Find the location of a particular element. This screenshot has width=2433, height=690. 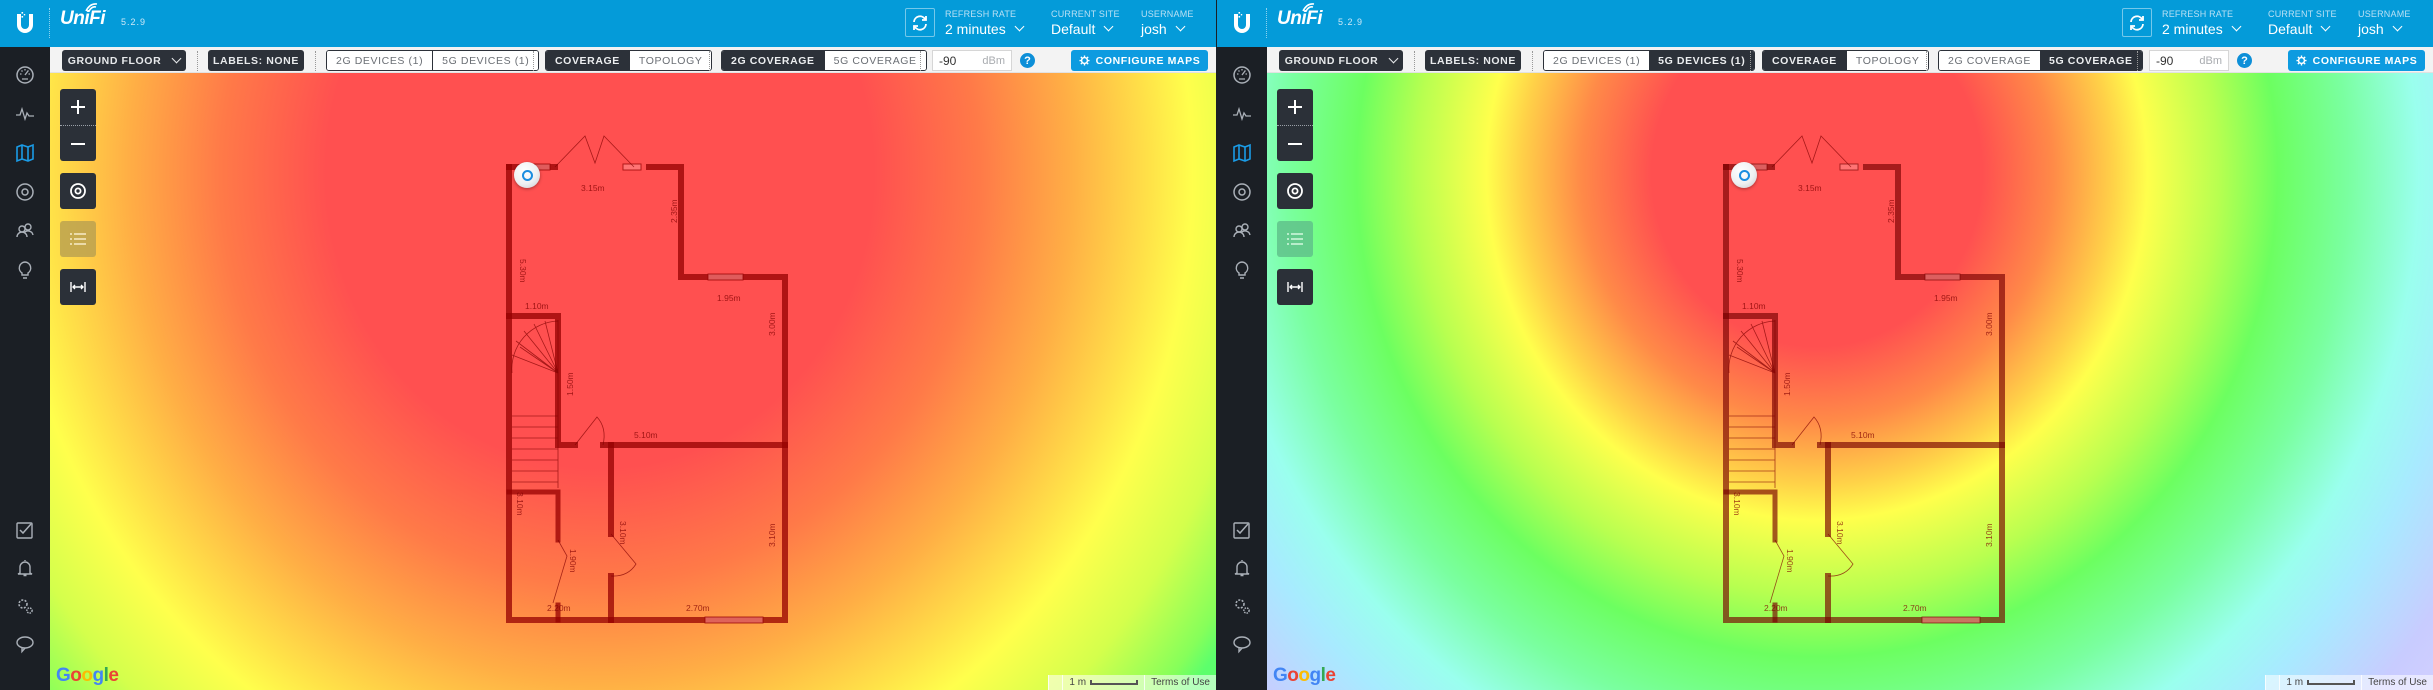

target-icon is located at coordinates (78, 191).